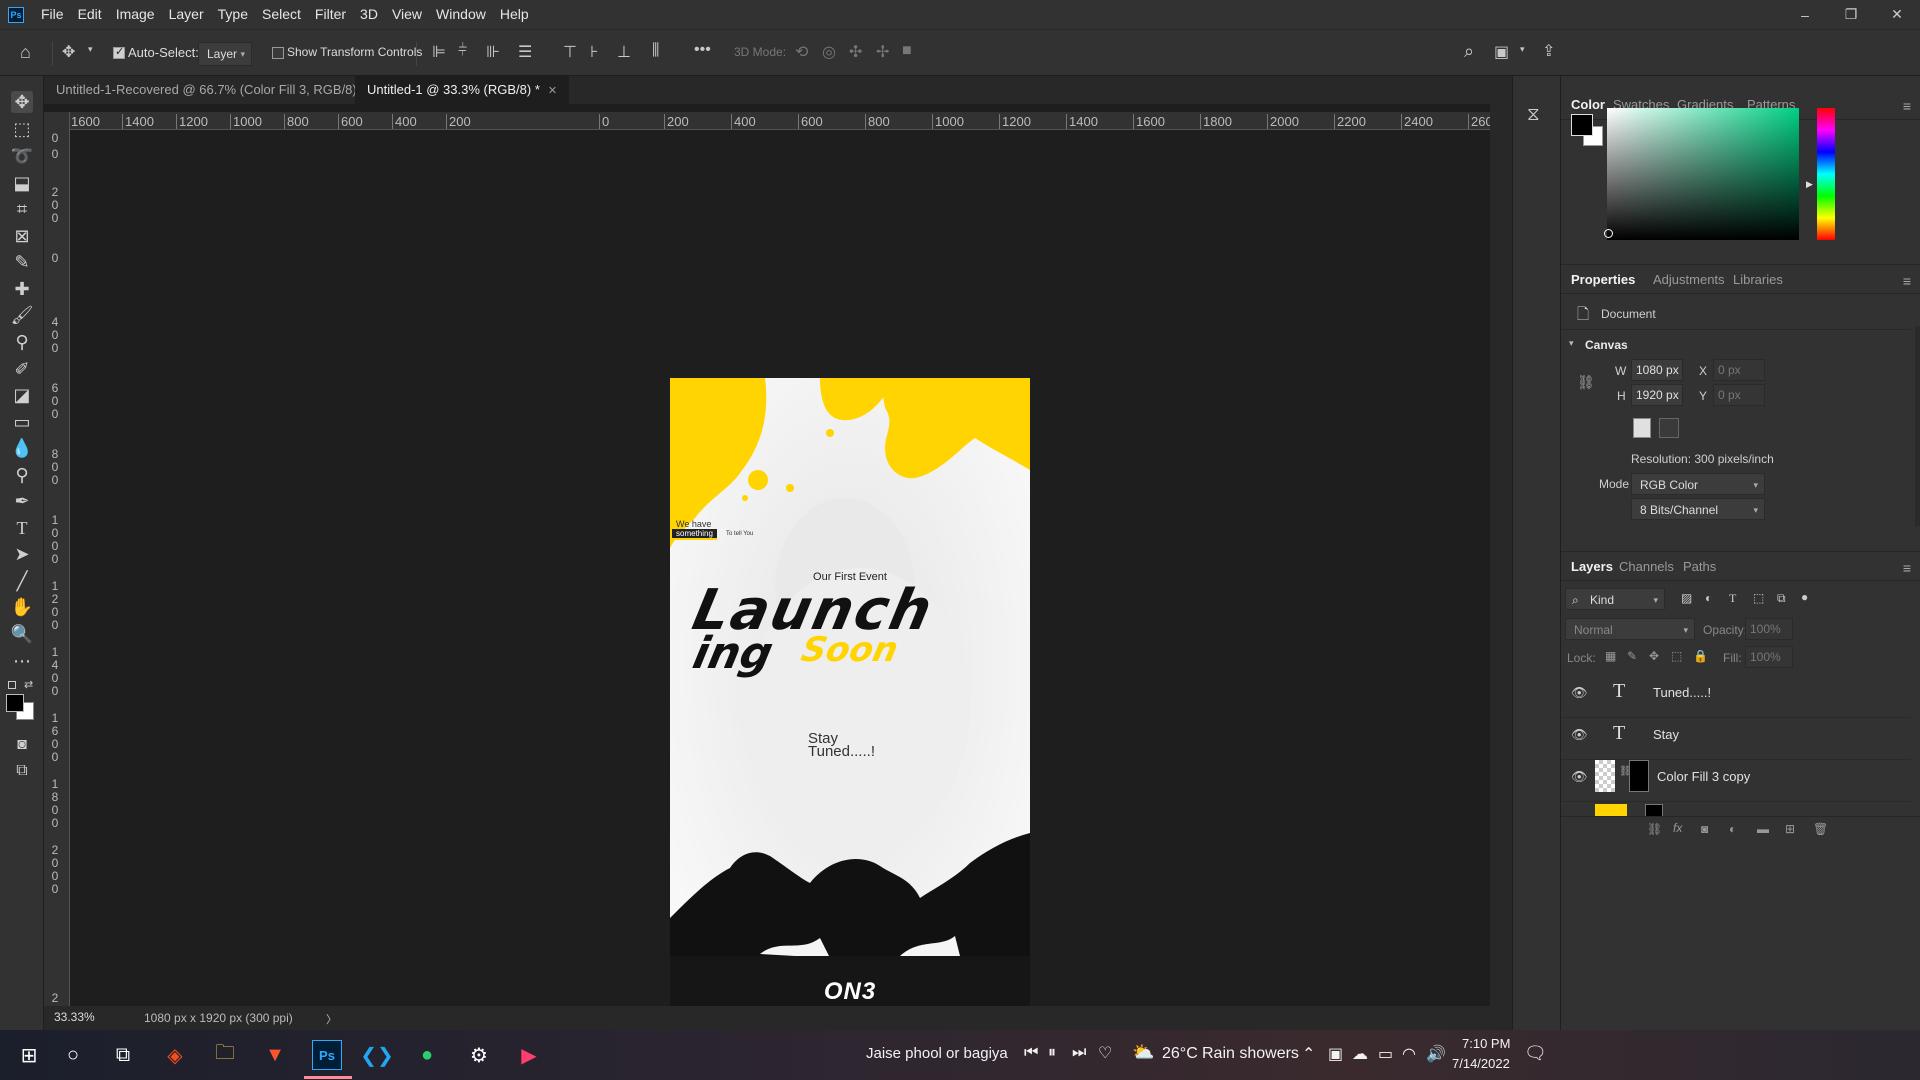 Image resolution: width=1920 pixels, height=1080 pixels. I want to click on fill-field: 100%, so click(1769, 657).